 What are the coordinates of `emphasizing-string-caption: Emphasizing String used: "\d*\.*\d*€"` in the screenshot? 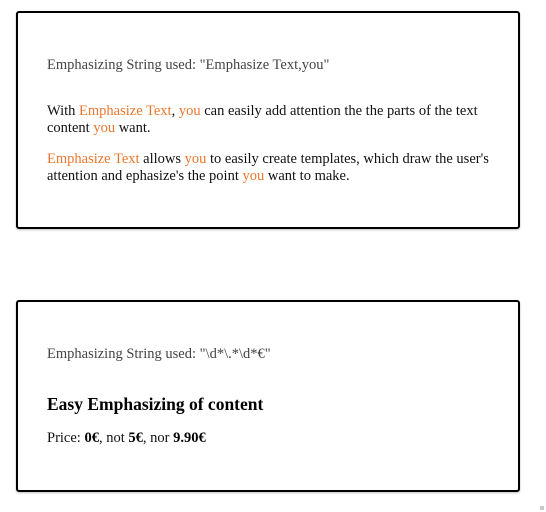 It's located at (159, 354).